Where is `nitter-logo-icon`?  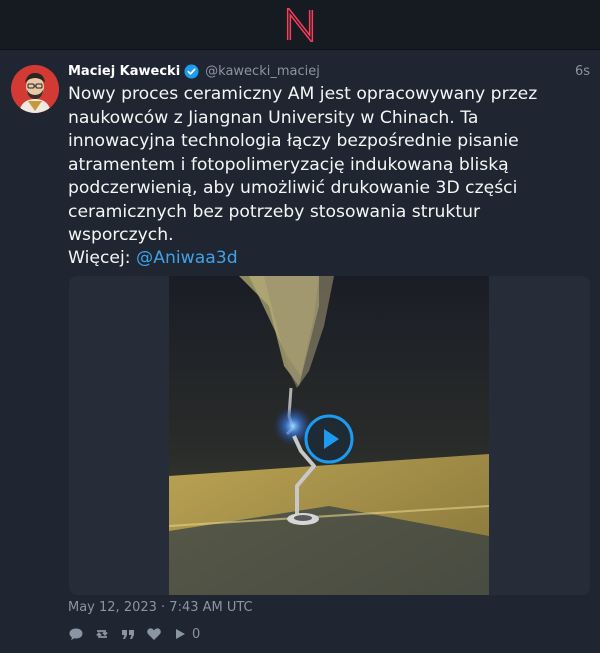
nitter-logo-icon is located at coordinates (300, 24).